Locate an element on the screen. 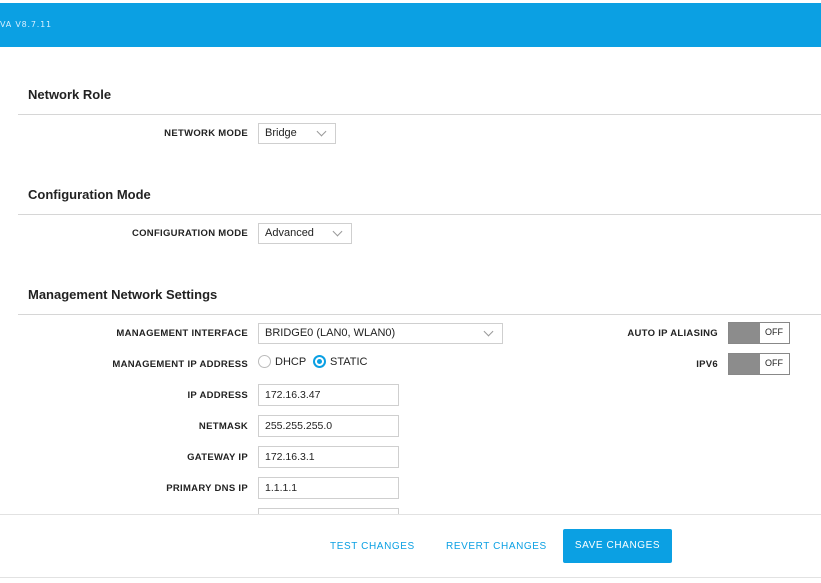  netmask-label: NETMASK is located at coordinates (223, 426).